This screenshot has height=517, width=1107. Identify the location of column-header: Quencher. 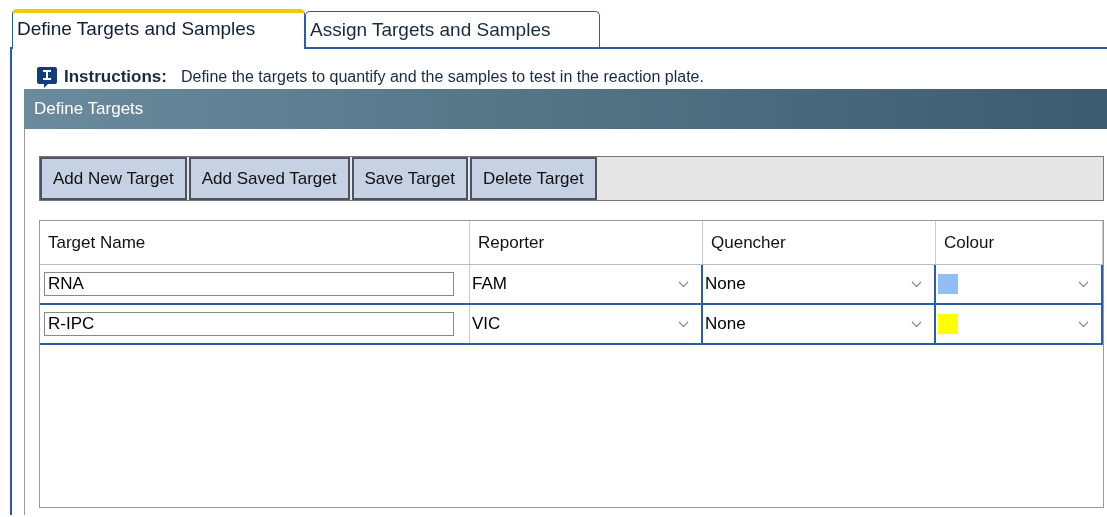
(819, 242).